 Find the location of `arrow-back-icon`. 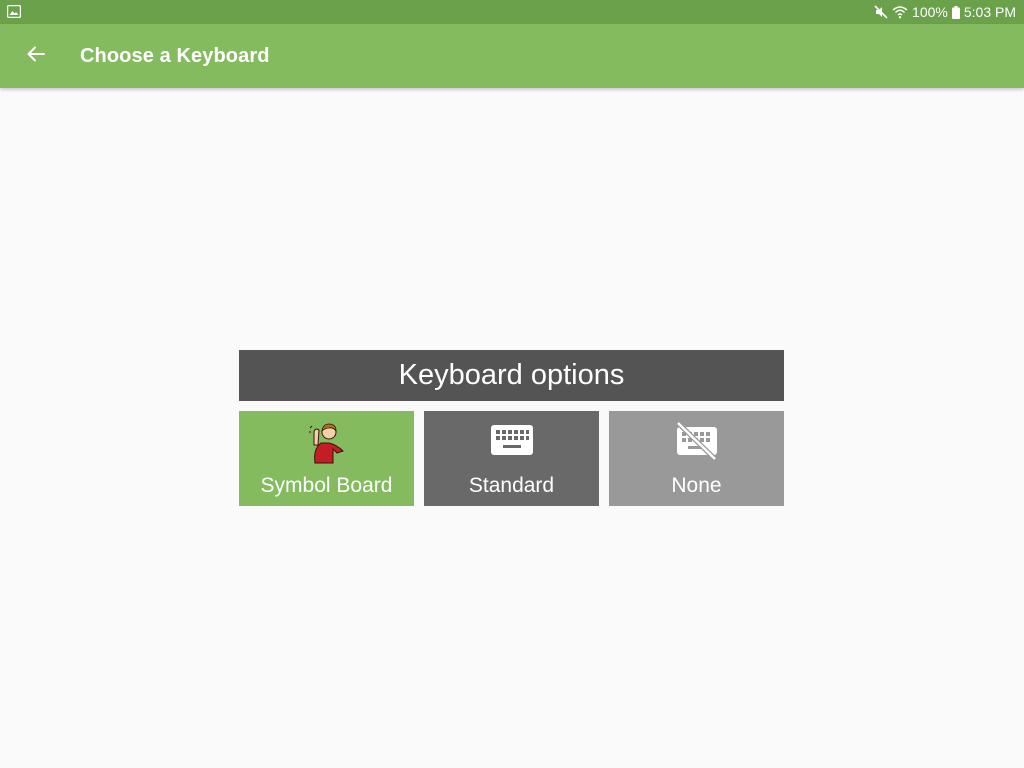

arrow-back-icon is located at coordinates (36, 56).